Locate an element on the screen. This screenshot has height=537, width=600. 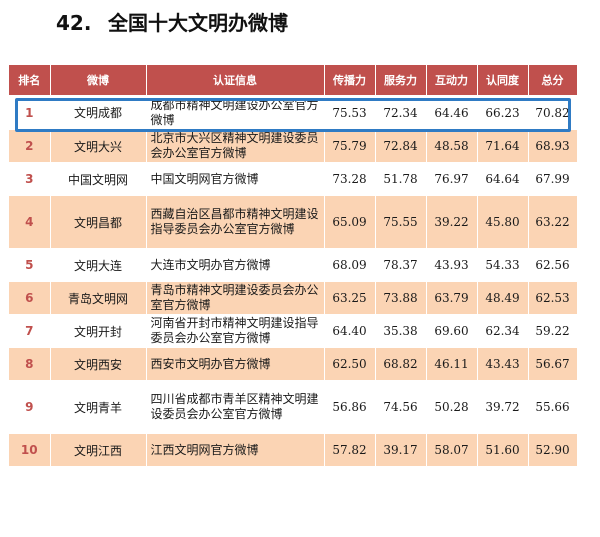
interaction-score-cell: 46.11 is located at coordinates (452, 364).